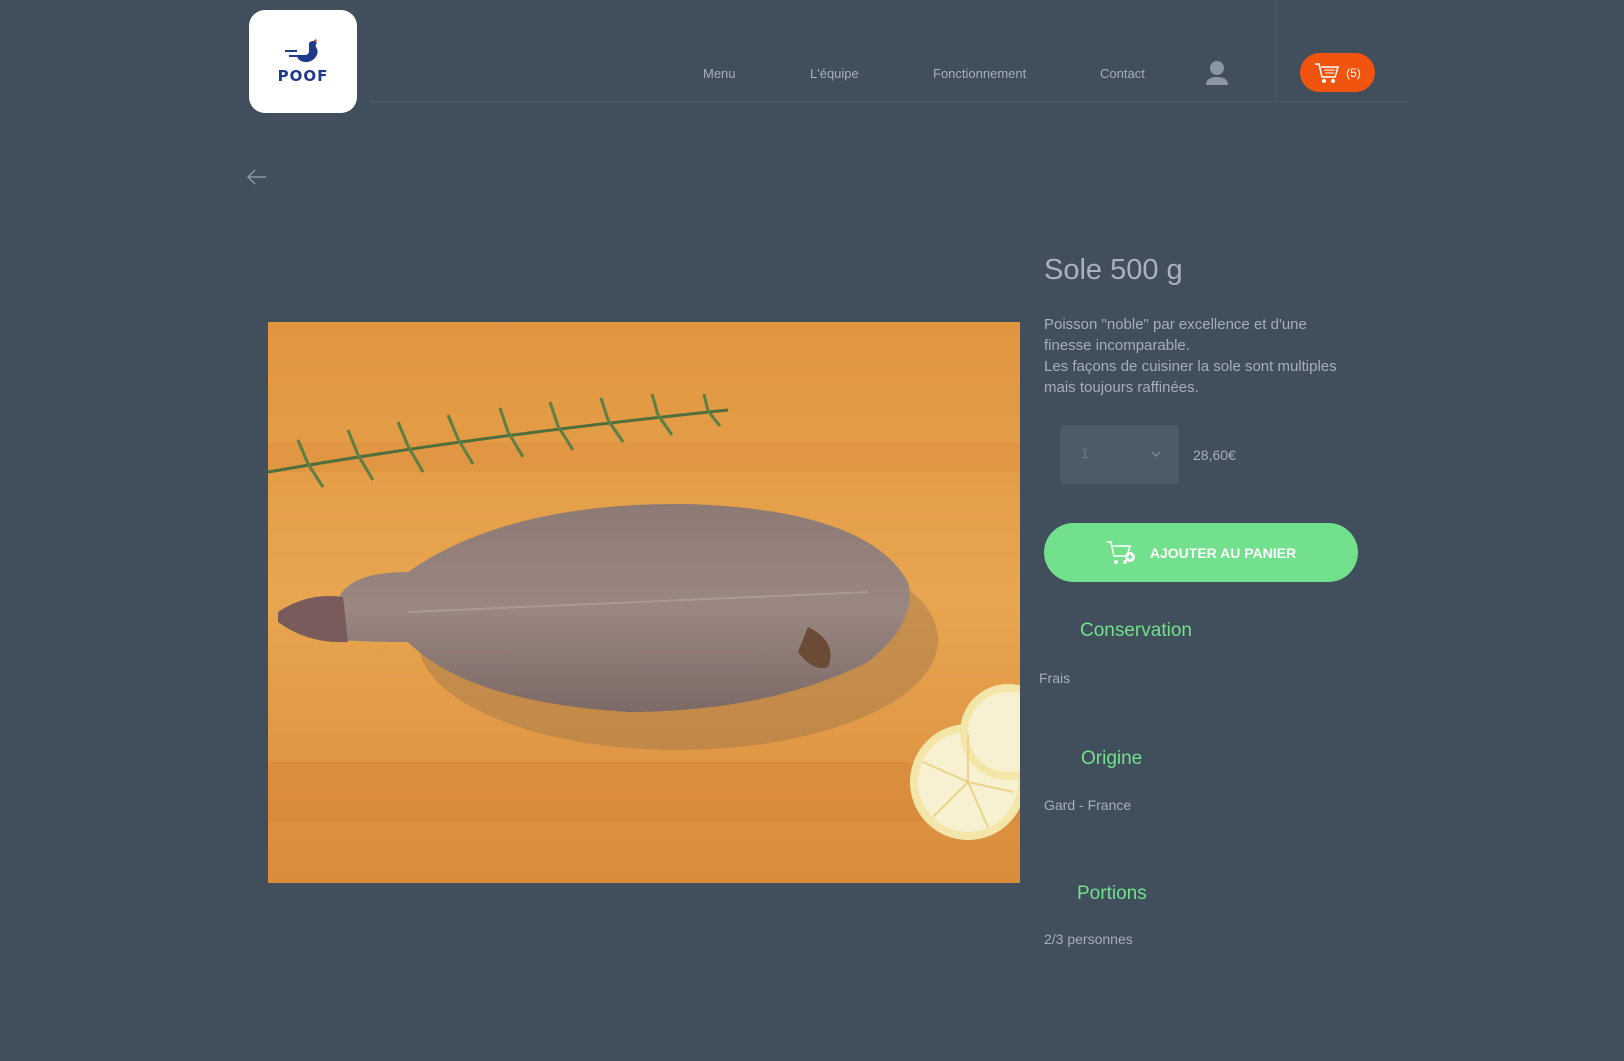  I want to click on nav-item-equipe: L'équipe, so click(834, 73).